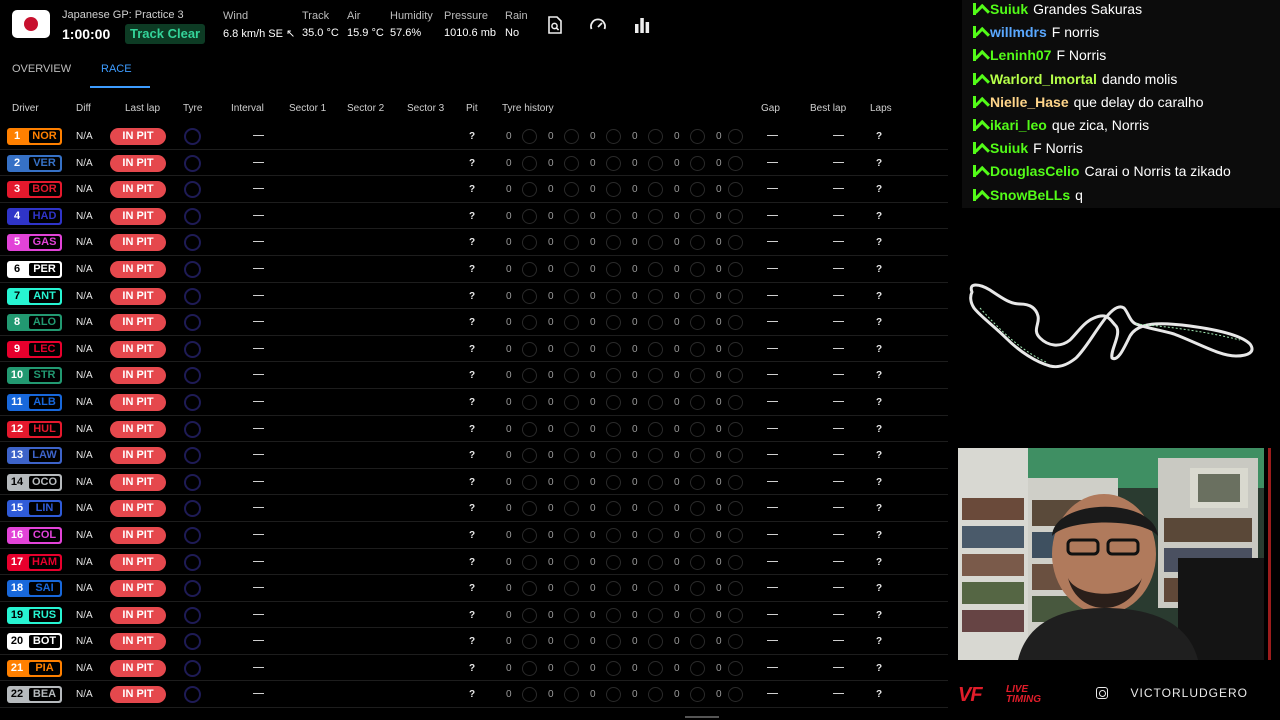 The image size is (1280, 720). What do you see at coordinates (474, 296) in the screenshot?
I see `table-row: 7 ANT N/A IN PIT? 0 0 0 0 0 0?` at bounding box center [474, 296].